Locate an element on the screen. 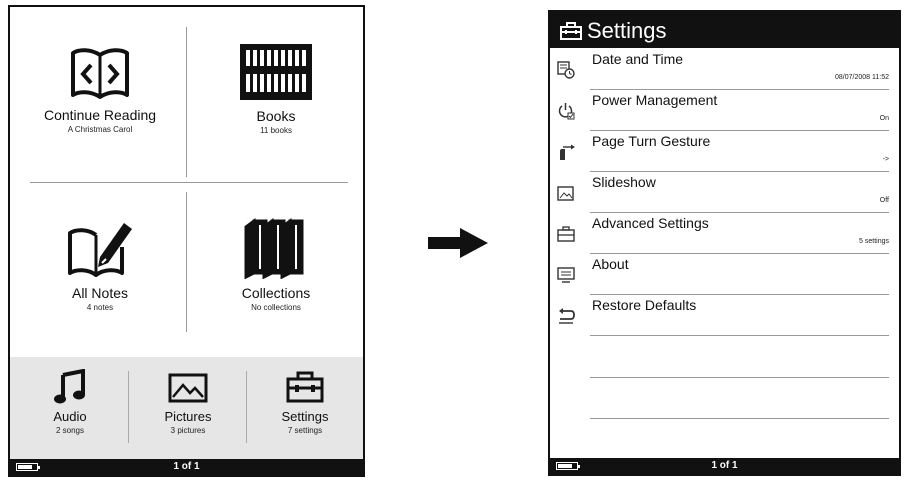  tile-subtitle: 11 books is located at coordinates (276, 130).